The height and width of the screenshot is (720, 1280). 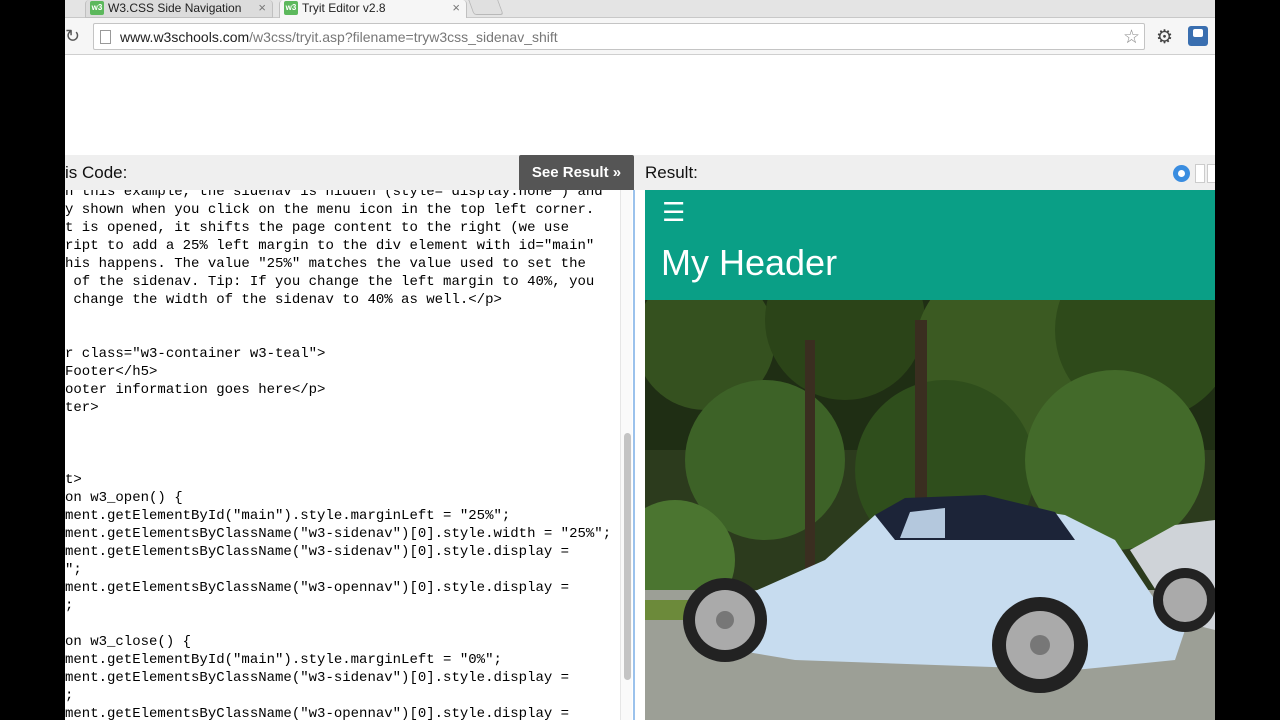 I want to click on tab-title: Tryit Editor v2.8, so click(x=344, y=8).